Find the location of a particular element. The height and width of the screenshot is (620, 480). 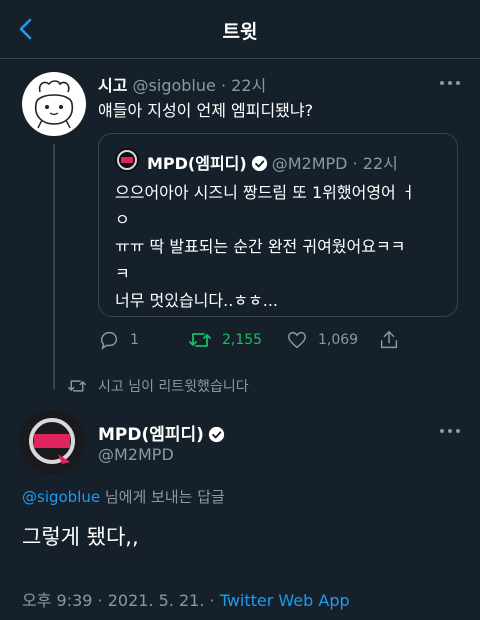

reply-context: @sigoblue 님에게 보내는 답글 is located at coordinates (123, 496).